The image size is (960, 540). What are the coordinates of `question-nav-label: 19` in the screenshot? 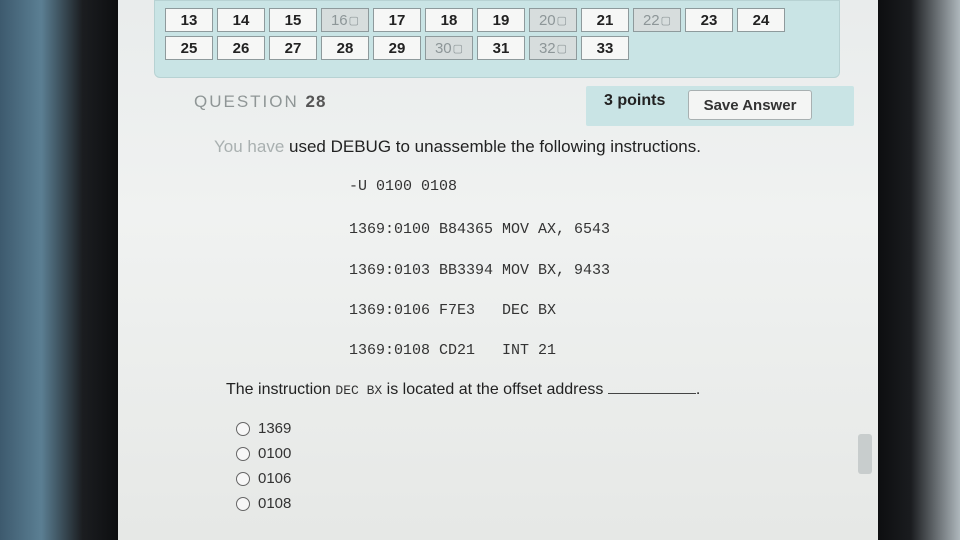 It's located at (501, 20).